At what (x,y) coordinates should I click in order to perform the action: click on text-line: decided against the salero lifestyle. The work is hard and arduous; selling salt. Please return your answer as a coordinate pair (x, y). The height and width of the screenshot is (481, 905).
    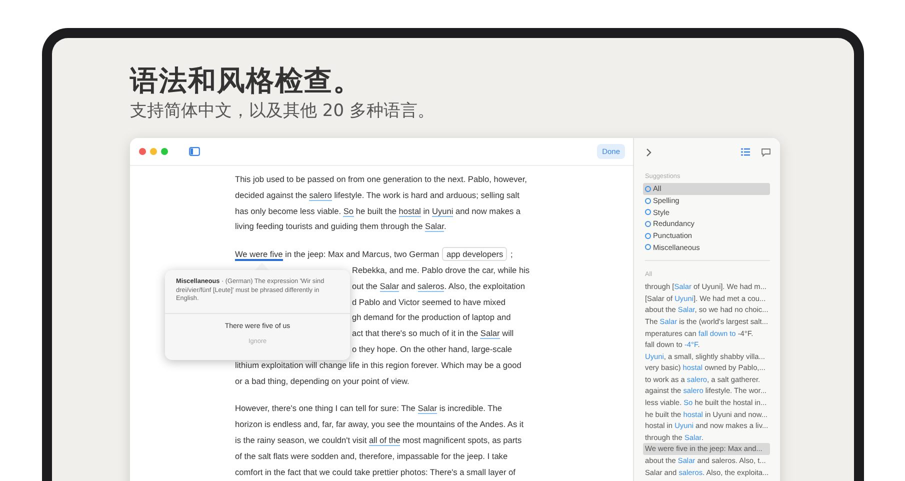
    Looking at the image, I should click on (377, 195).